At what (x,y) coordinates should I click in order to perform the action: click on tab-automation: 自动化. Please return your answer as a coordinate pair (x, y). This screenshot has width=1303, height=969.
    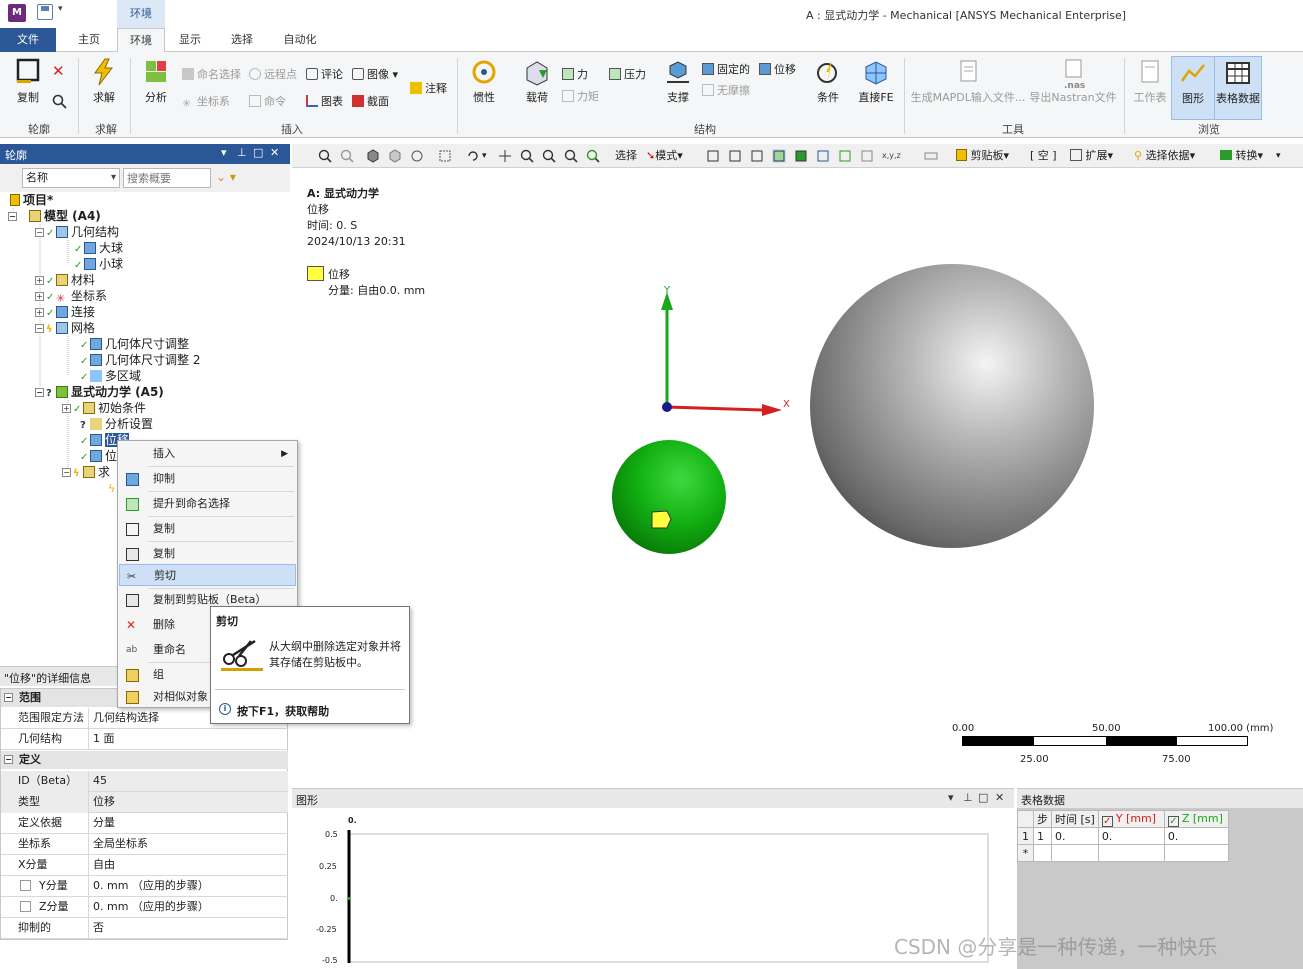
    Looking at the image, I should click on (300, 40).